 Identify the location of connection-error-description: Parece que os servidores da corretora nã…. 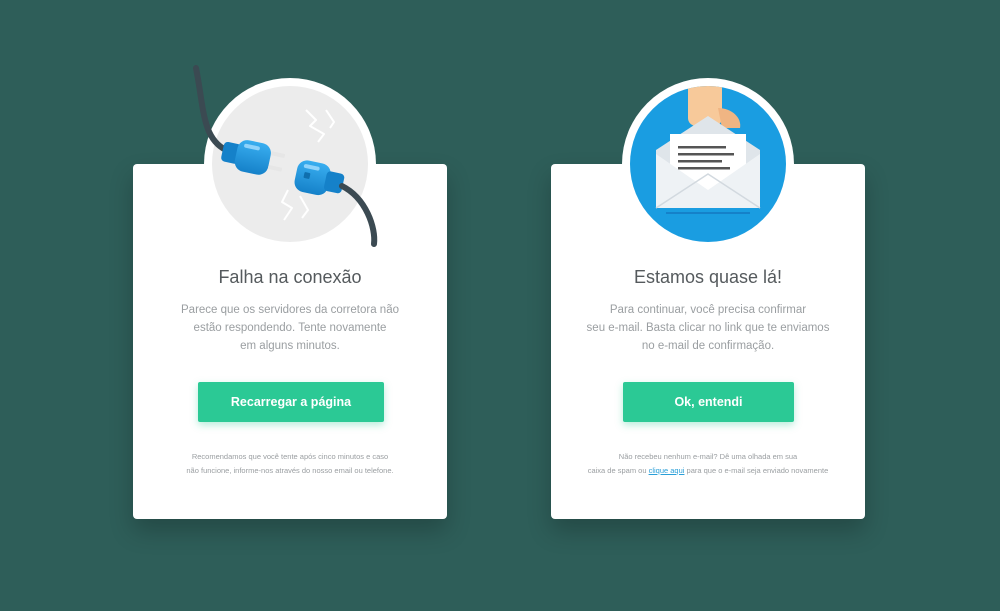
(290, 328).